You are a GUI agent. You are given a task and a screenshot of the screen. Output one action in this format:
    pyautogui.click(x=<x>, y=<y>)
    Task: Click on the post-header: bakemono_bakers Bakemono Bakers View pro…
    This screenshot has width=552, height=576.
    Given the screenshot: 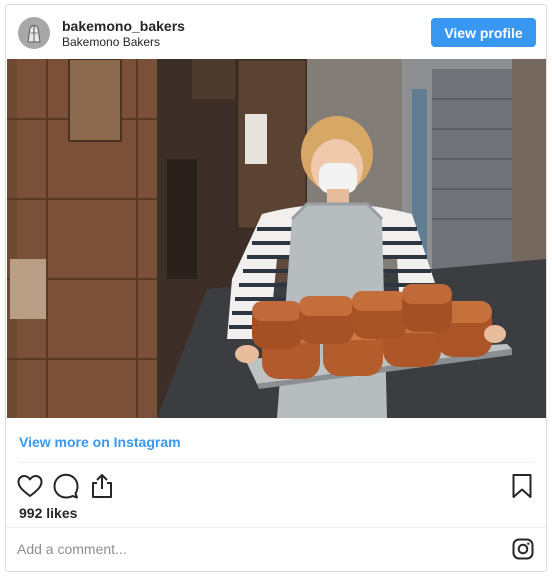 What is the action you would take?
    pyautogui.click(x=276, y=32)
    